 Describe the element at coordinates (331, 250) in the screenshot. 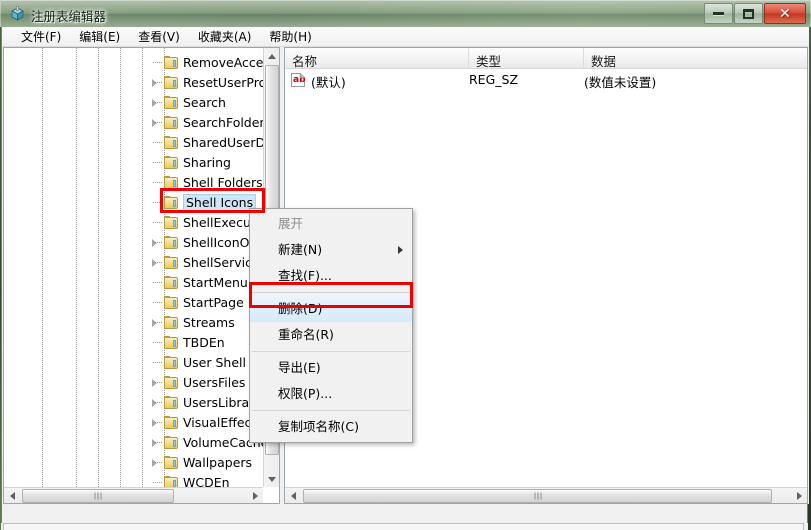

I see `context-menu-item: 新建(N)` at that location.